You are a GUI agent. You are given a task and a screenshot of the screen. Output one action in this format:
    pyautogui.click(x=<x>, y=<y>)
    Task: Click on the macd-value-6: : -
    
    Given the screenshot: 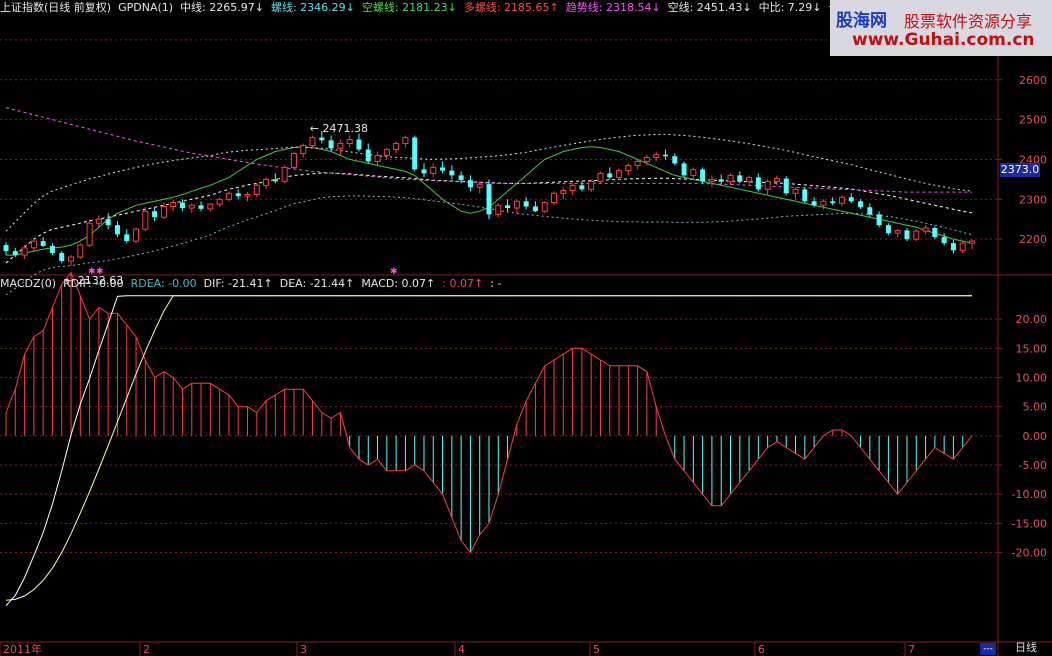 What is the action you would take?
    pyautogui.click(x=496, y=283)
    